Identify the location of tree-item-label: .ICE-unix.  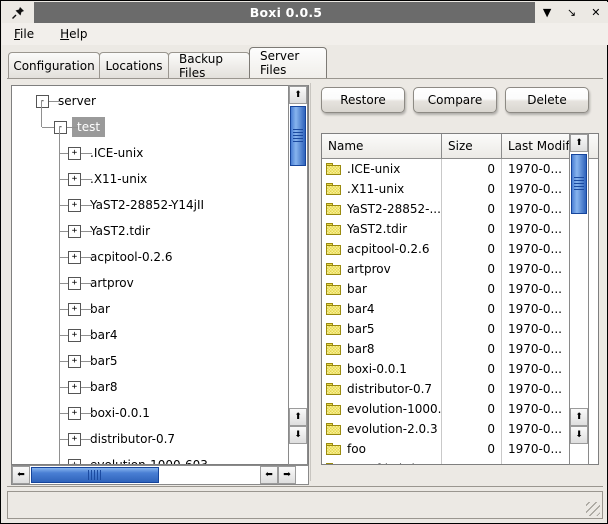
(117, 153).